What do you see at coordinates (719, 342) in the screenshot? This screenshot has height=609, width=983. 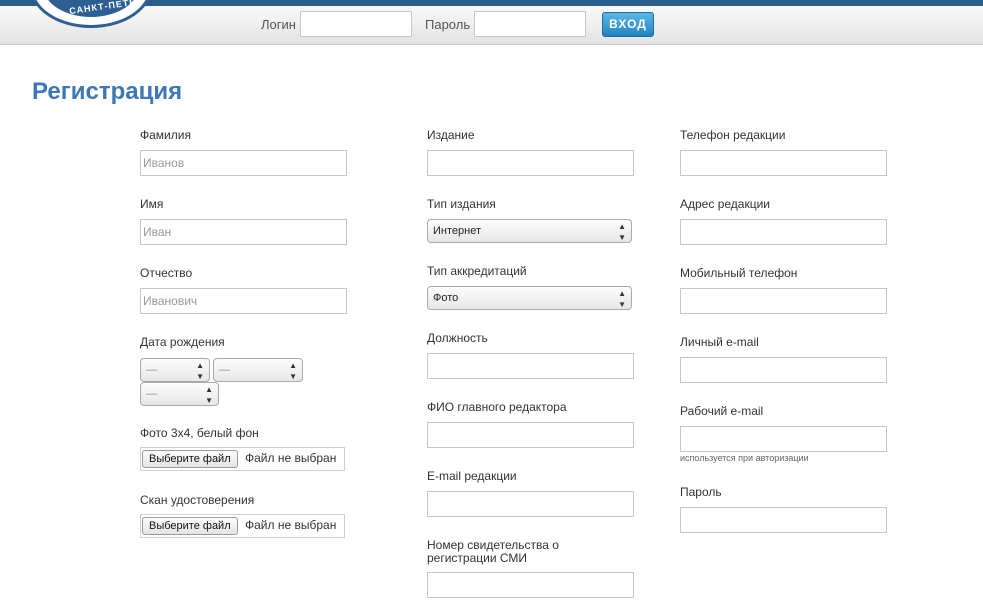 I see `personal-email-label: Личный e-mail` at bounding box center [719, 342].